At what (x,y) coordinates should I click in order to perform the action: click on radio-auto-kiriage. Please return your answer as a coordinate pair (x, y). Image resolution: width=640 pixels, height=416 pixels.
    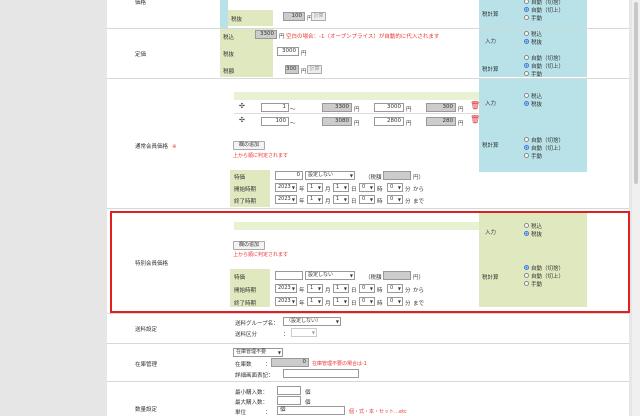
    Looking at the image, I should click on (526, 9).